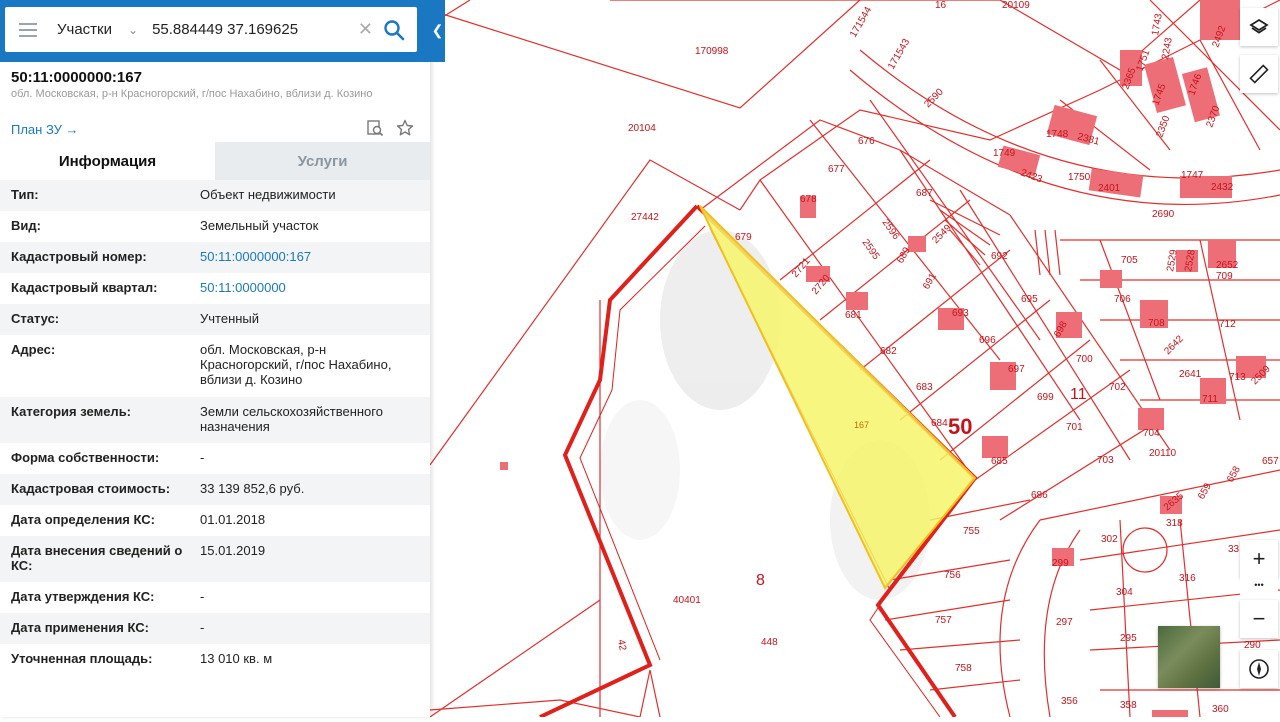 Image resolution: width=1280 pixels, height=722 pixels. Describe the element at coordinates (1128, 638) in the screenshot. I see `parcel-label: 295` at that location.